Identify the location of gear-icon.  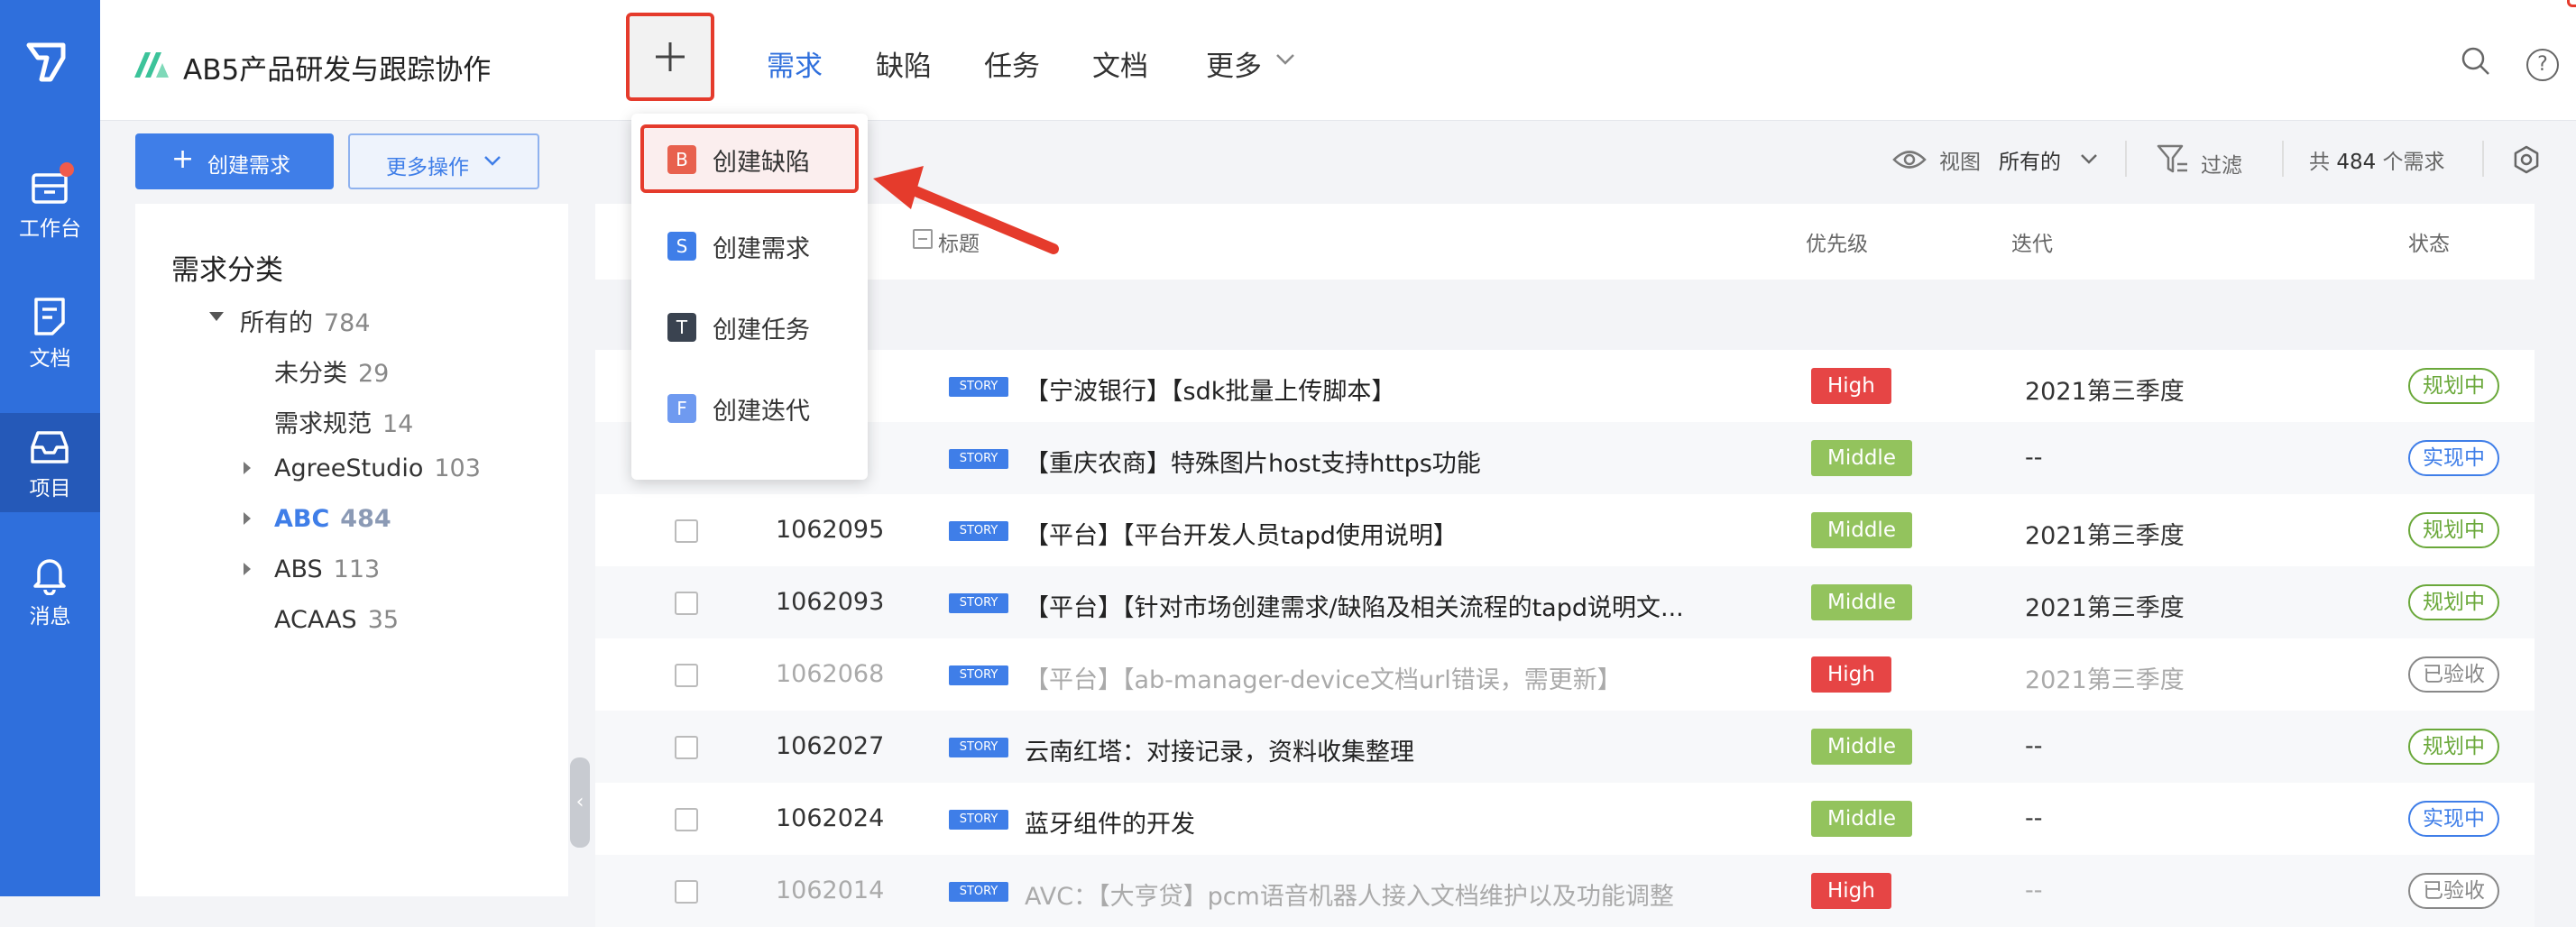
(2526, 160).